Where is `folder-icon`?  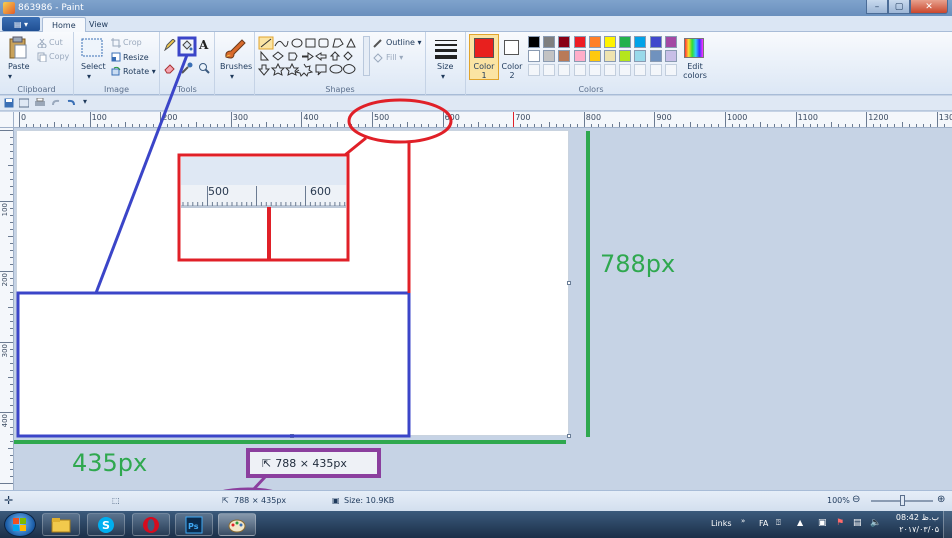
folder-icon is located at coordinates (61, 524).